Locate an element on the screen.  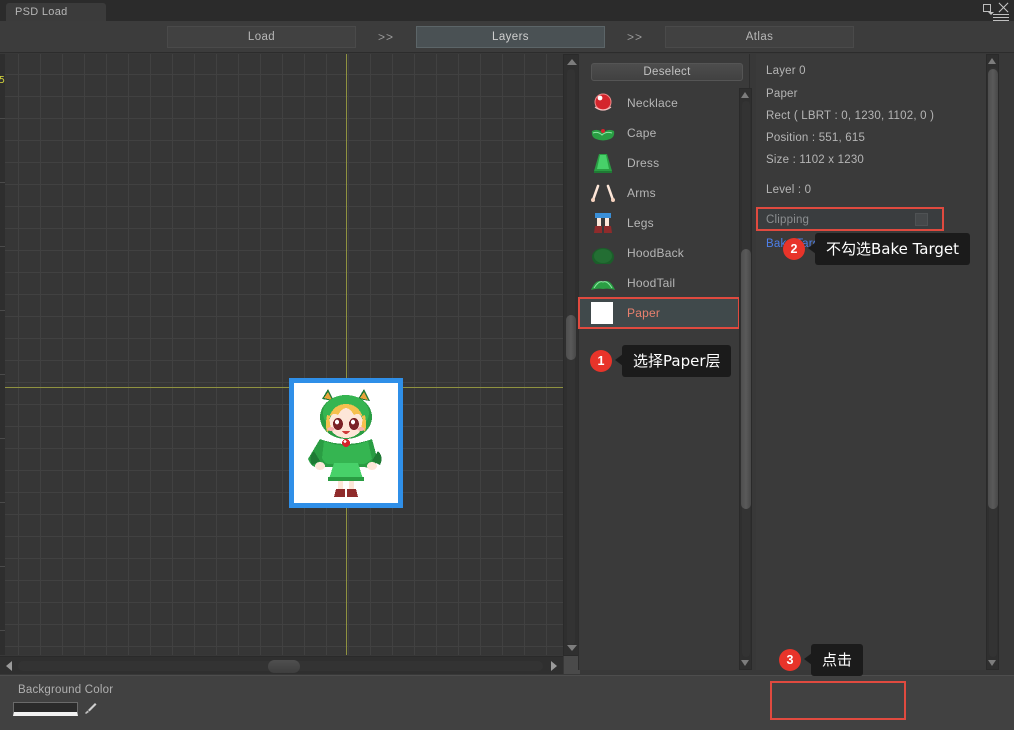
artwork-image is located at coordinates (346, 443).